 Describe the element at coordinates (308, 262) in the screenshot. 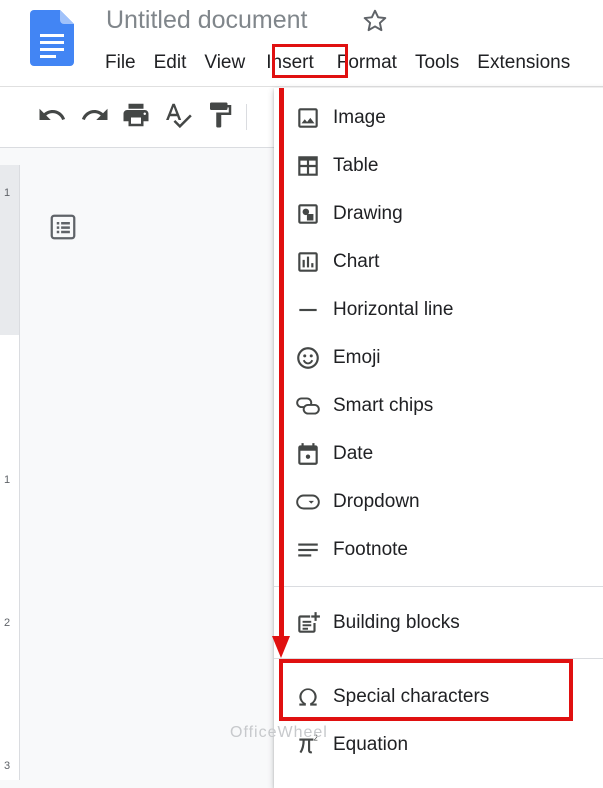

I see `chart-icon` at that location.